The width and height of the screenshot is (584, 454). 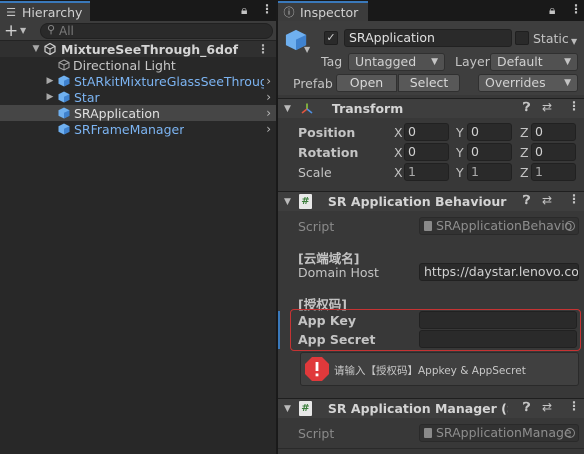 I want to click on app-secret-field, so click(x=498, y=339).